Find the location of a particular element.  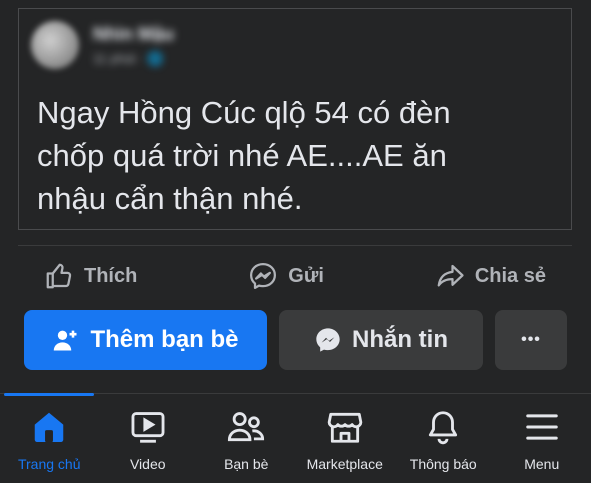

divider is located at coordinates (295, 245).